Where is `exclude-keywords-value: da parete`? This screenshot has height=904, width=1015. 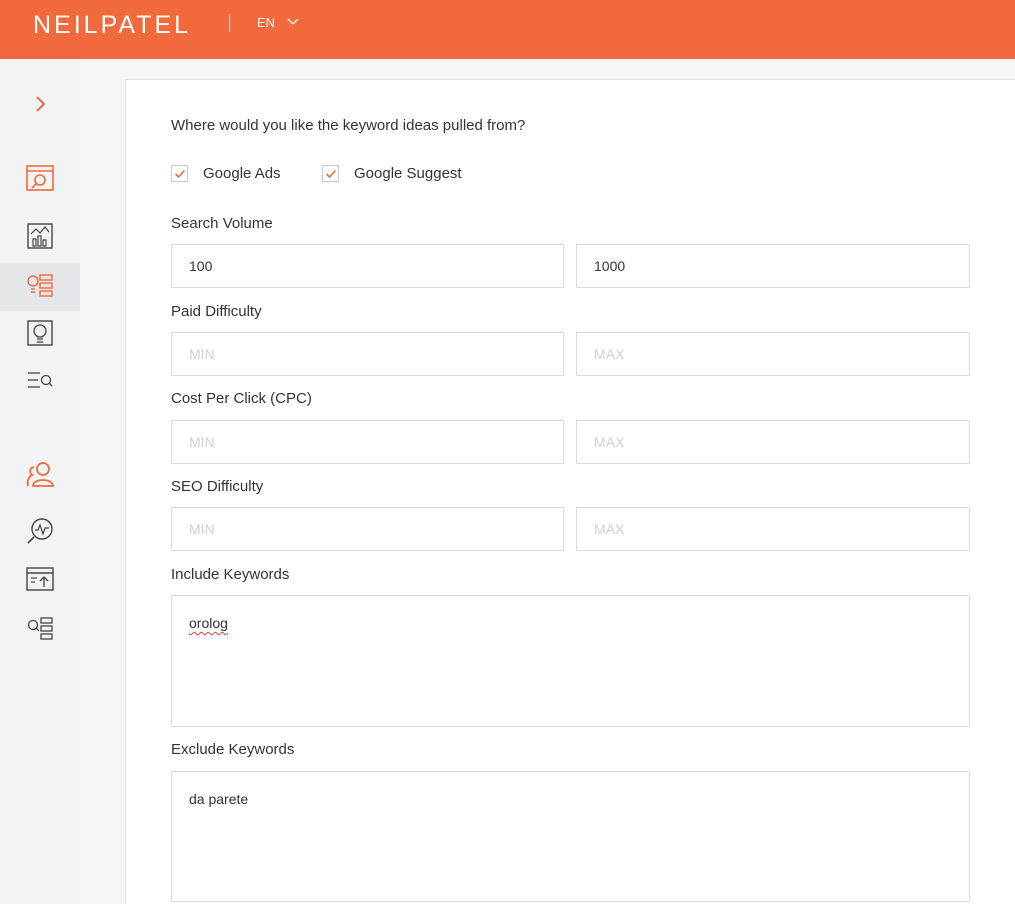 exclude-keywords-value: da parete is located at coordinates (219, 799).